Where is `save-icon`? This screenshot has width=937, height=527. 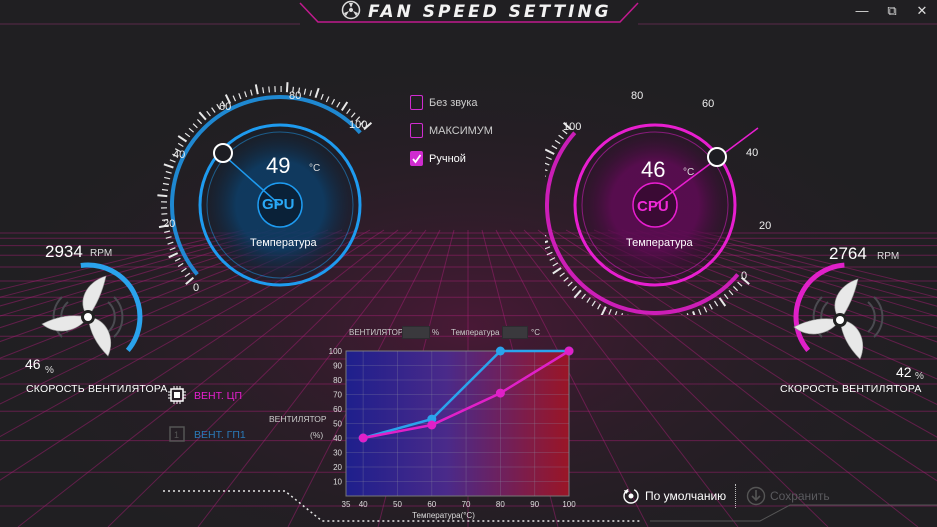 save-icon is located at coordinates (756, 496).